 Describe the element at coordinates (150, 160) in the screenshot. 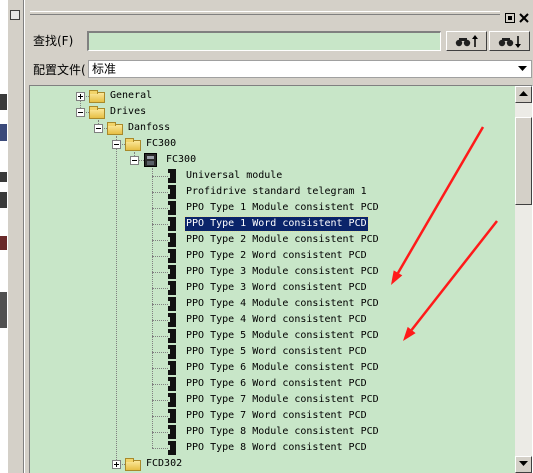

I see `device-icon` at that location.